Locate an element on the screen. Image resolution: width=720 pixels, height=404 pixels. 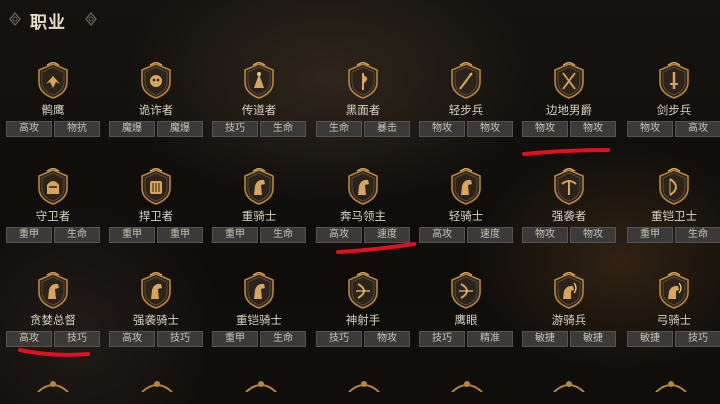
class-name: 强袭骑士 is located at coordinates (156, 320).